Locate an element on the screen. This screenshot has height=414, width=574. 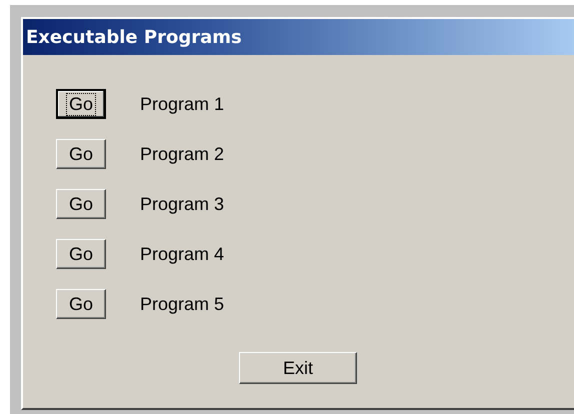
program-label: Program 1 is located at coordinates (182, 104).